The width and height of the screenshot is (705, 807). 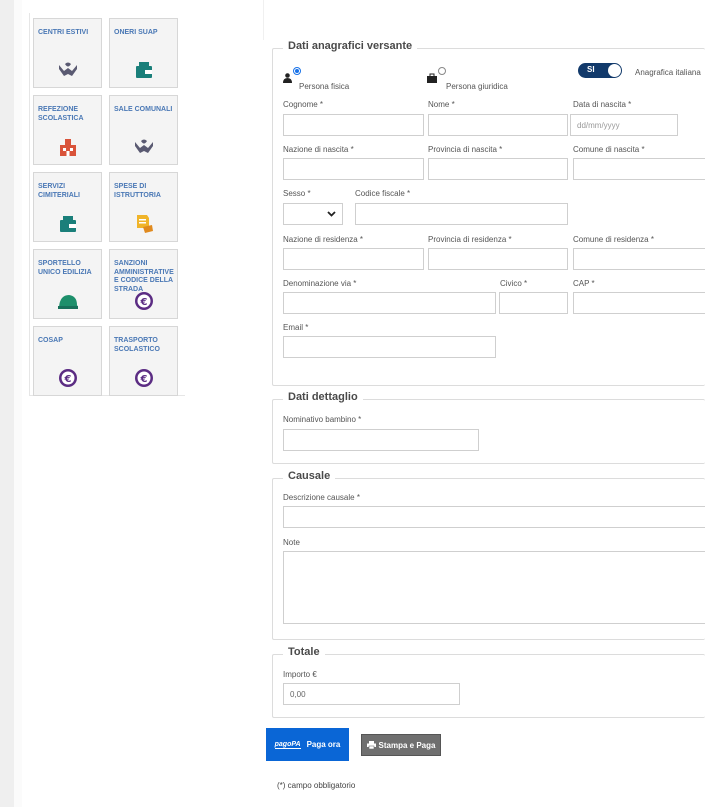 I want to click on cap-input, so click(x=639, y=303).